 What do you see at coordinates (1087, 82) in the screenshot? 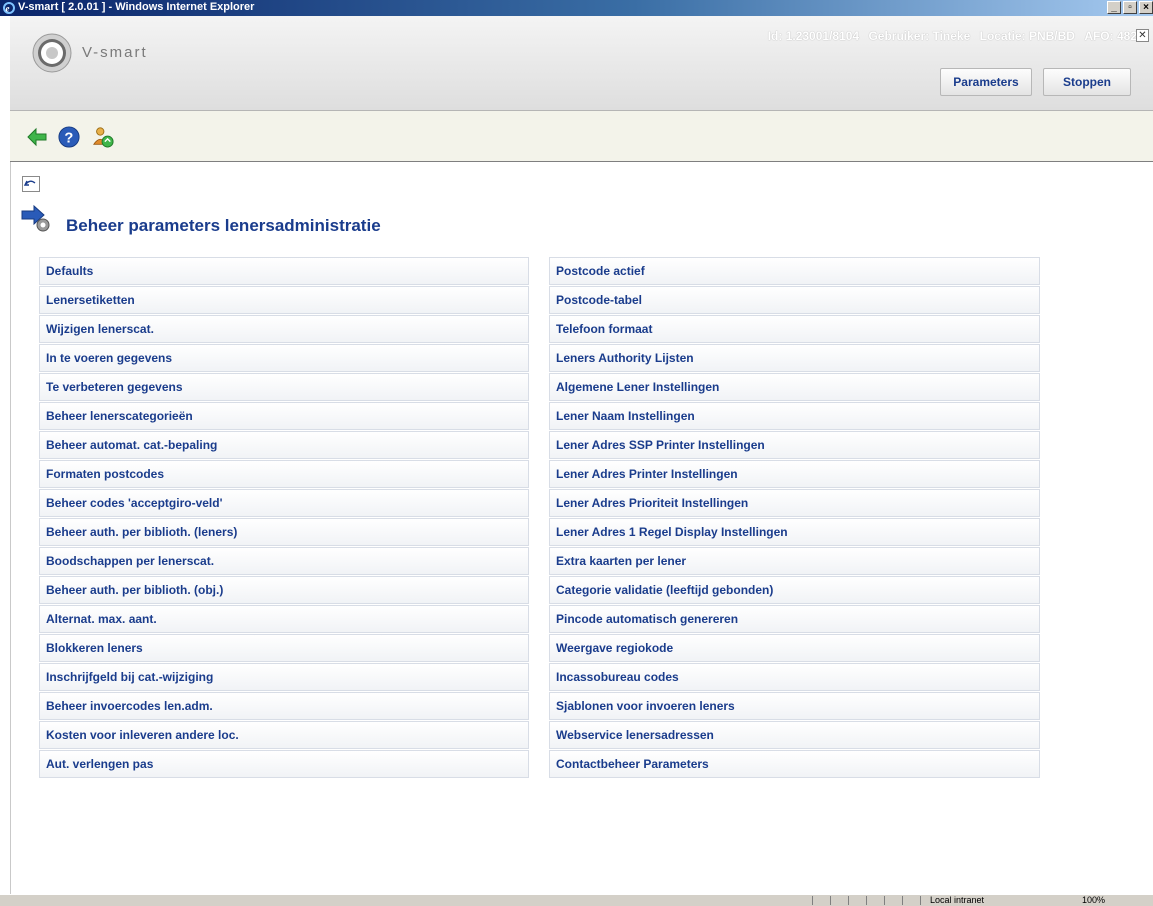
I see `stop-button: Stoppen` at bounding box center [1087, 82].